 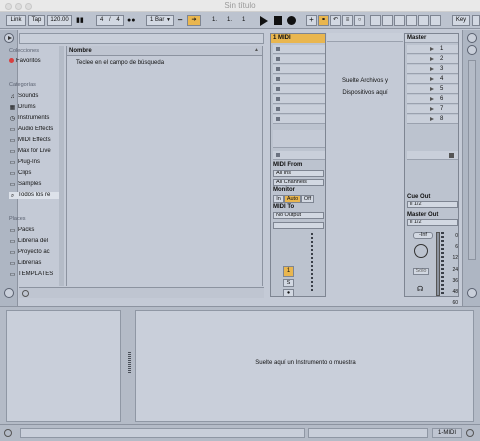 I want to click on position-bars: 1., so click(x=214, y=20).